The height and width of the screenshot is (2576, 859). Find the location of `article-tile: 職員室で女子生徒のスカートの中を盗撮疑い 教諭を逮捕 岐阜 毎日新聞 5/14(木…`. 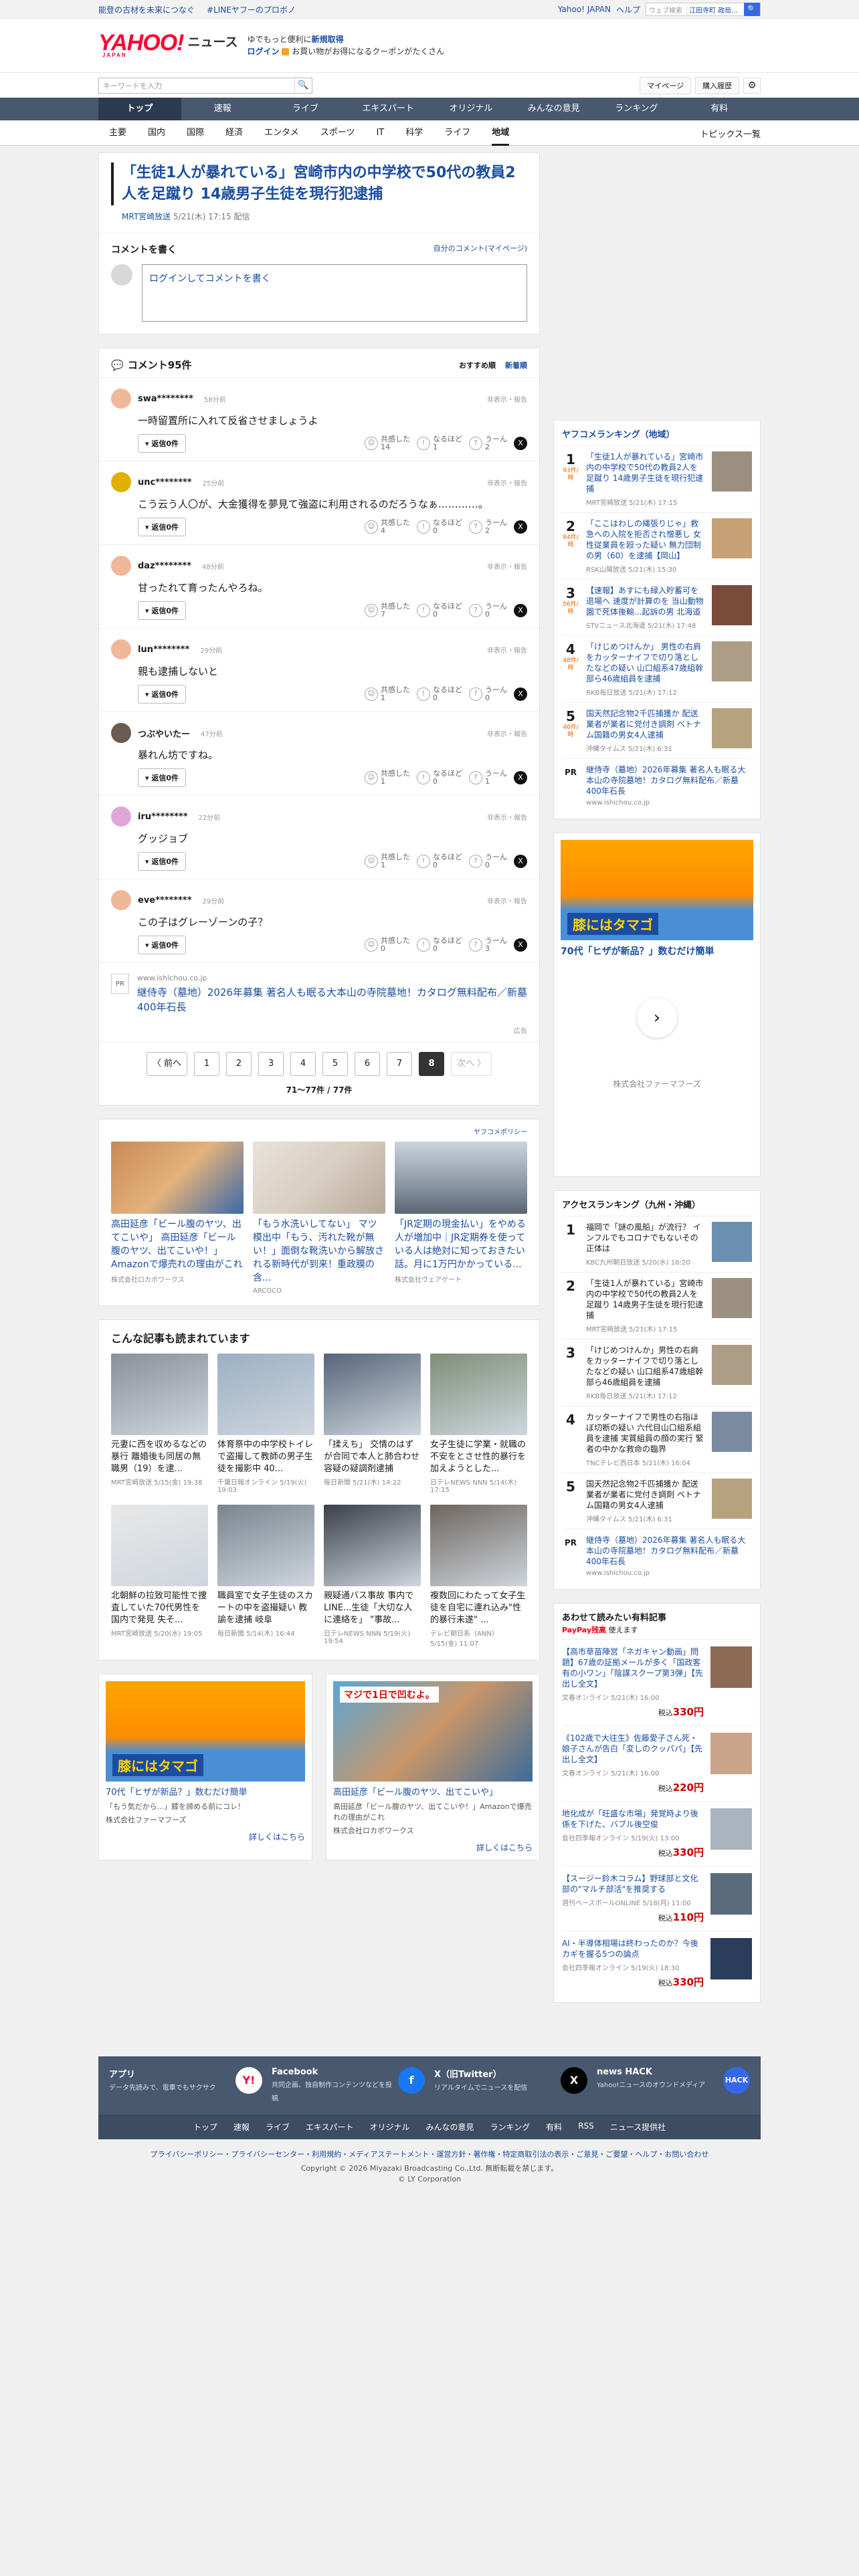

article-tile: 職員室で女子生徒のスカートの中を盗撮疑い 教諭を逮捕 岐阜 毎日新聞 5/14(木… is located at coordinates (265, 1576).